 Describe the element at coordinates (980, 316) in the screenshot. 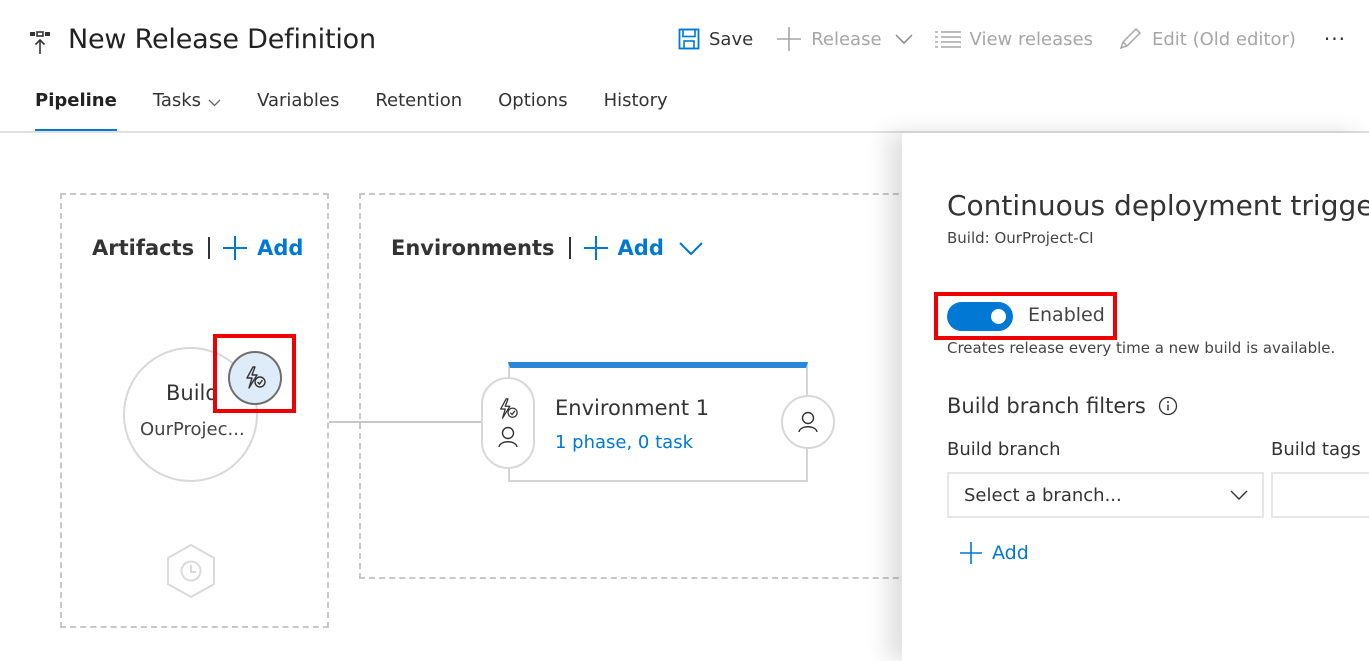

I see `enabled-toggle` at that location.